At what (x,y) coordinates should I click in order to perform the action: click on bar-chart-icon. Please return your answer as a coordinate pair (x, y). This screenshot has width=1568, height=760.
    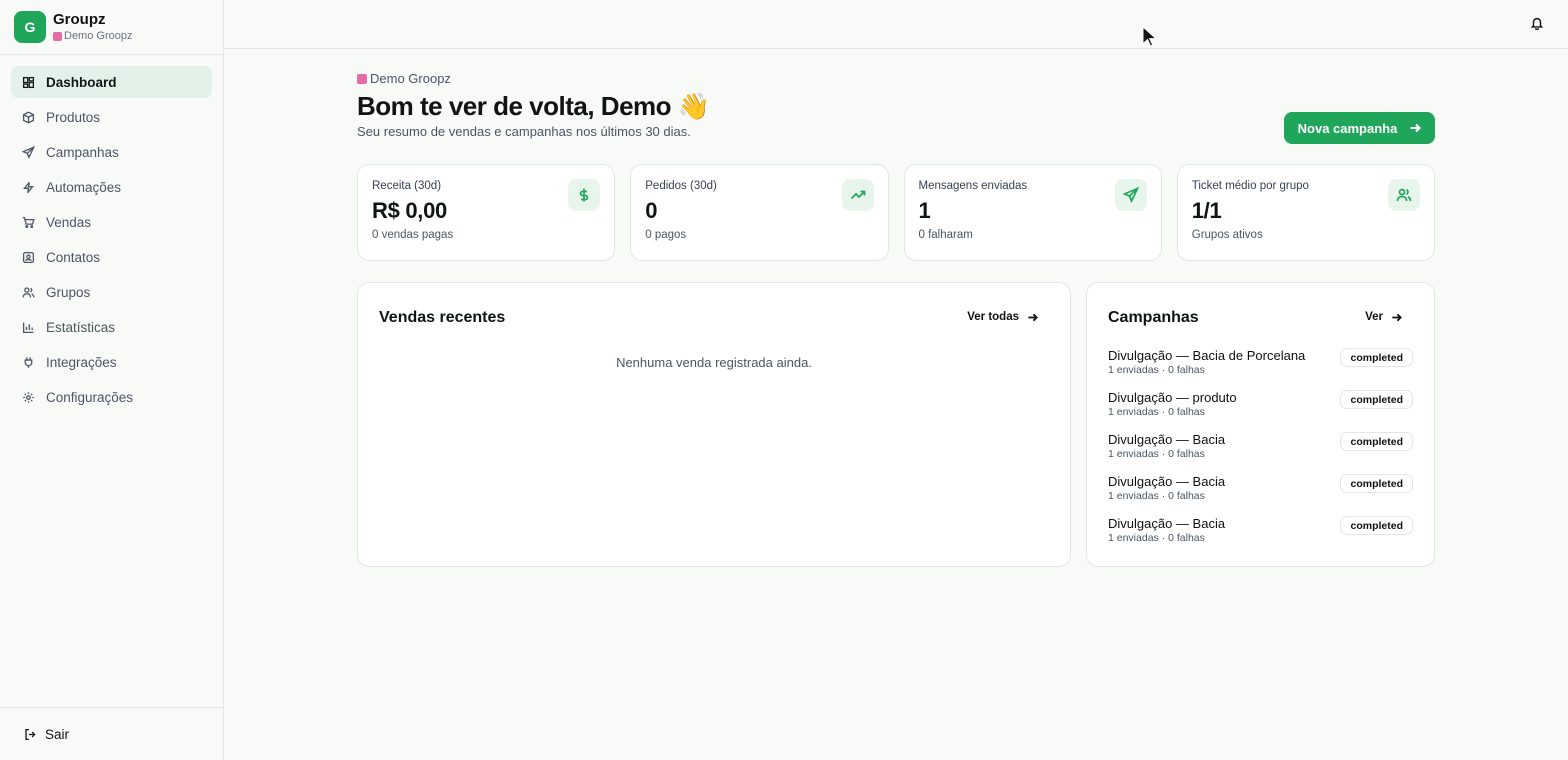
    Looking at the image, I should click on (28, 327).